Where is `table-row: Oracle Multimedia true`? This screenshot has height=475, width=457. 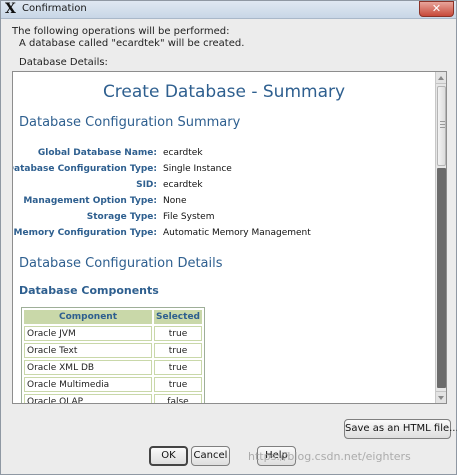
table-row: Oracle Multimedia true is located at coordinates (113, 384).